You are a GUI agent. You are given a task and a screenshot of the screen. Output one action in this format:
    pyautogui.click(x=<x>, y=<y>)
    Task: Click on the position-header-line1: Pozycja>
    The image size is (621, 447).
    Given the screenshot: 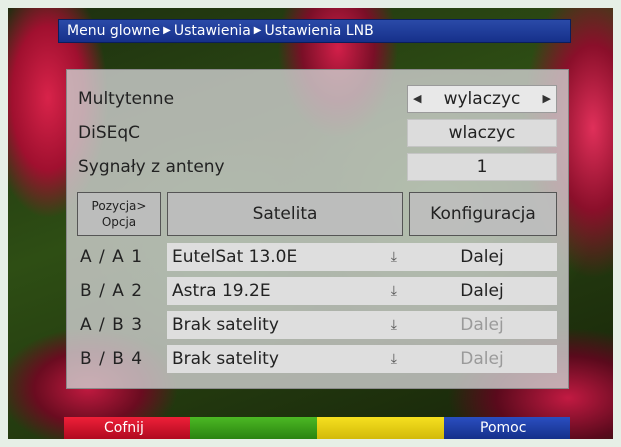 What is the action you would take?
    pyautogui.click(x=119, y=206)
    